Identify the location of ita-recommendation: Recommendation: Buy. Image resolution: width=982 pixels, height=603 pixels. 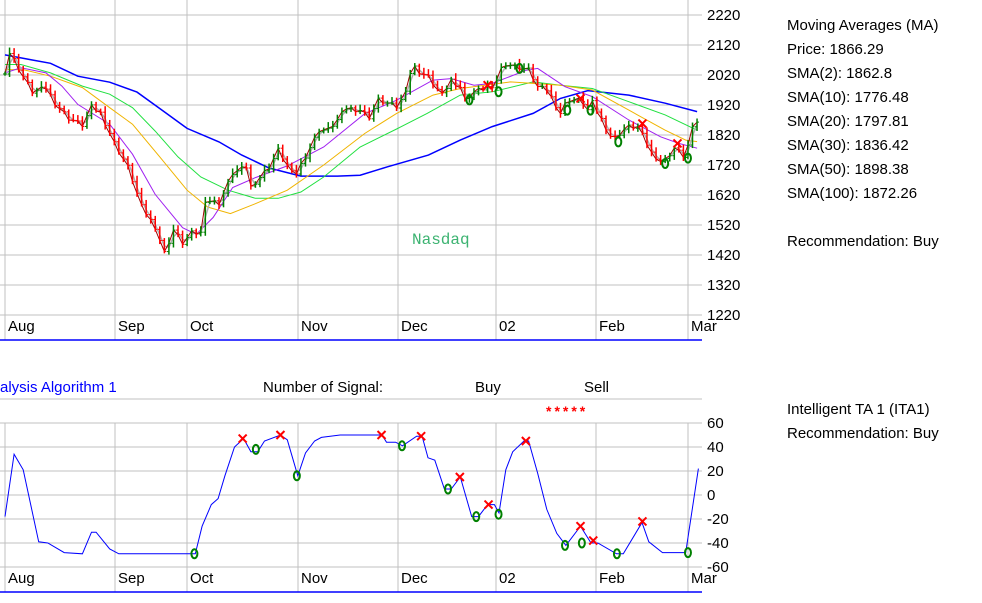
(863, 433).